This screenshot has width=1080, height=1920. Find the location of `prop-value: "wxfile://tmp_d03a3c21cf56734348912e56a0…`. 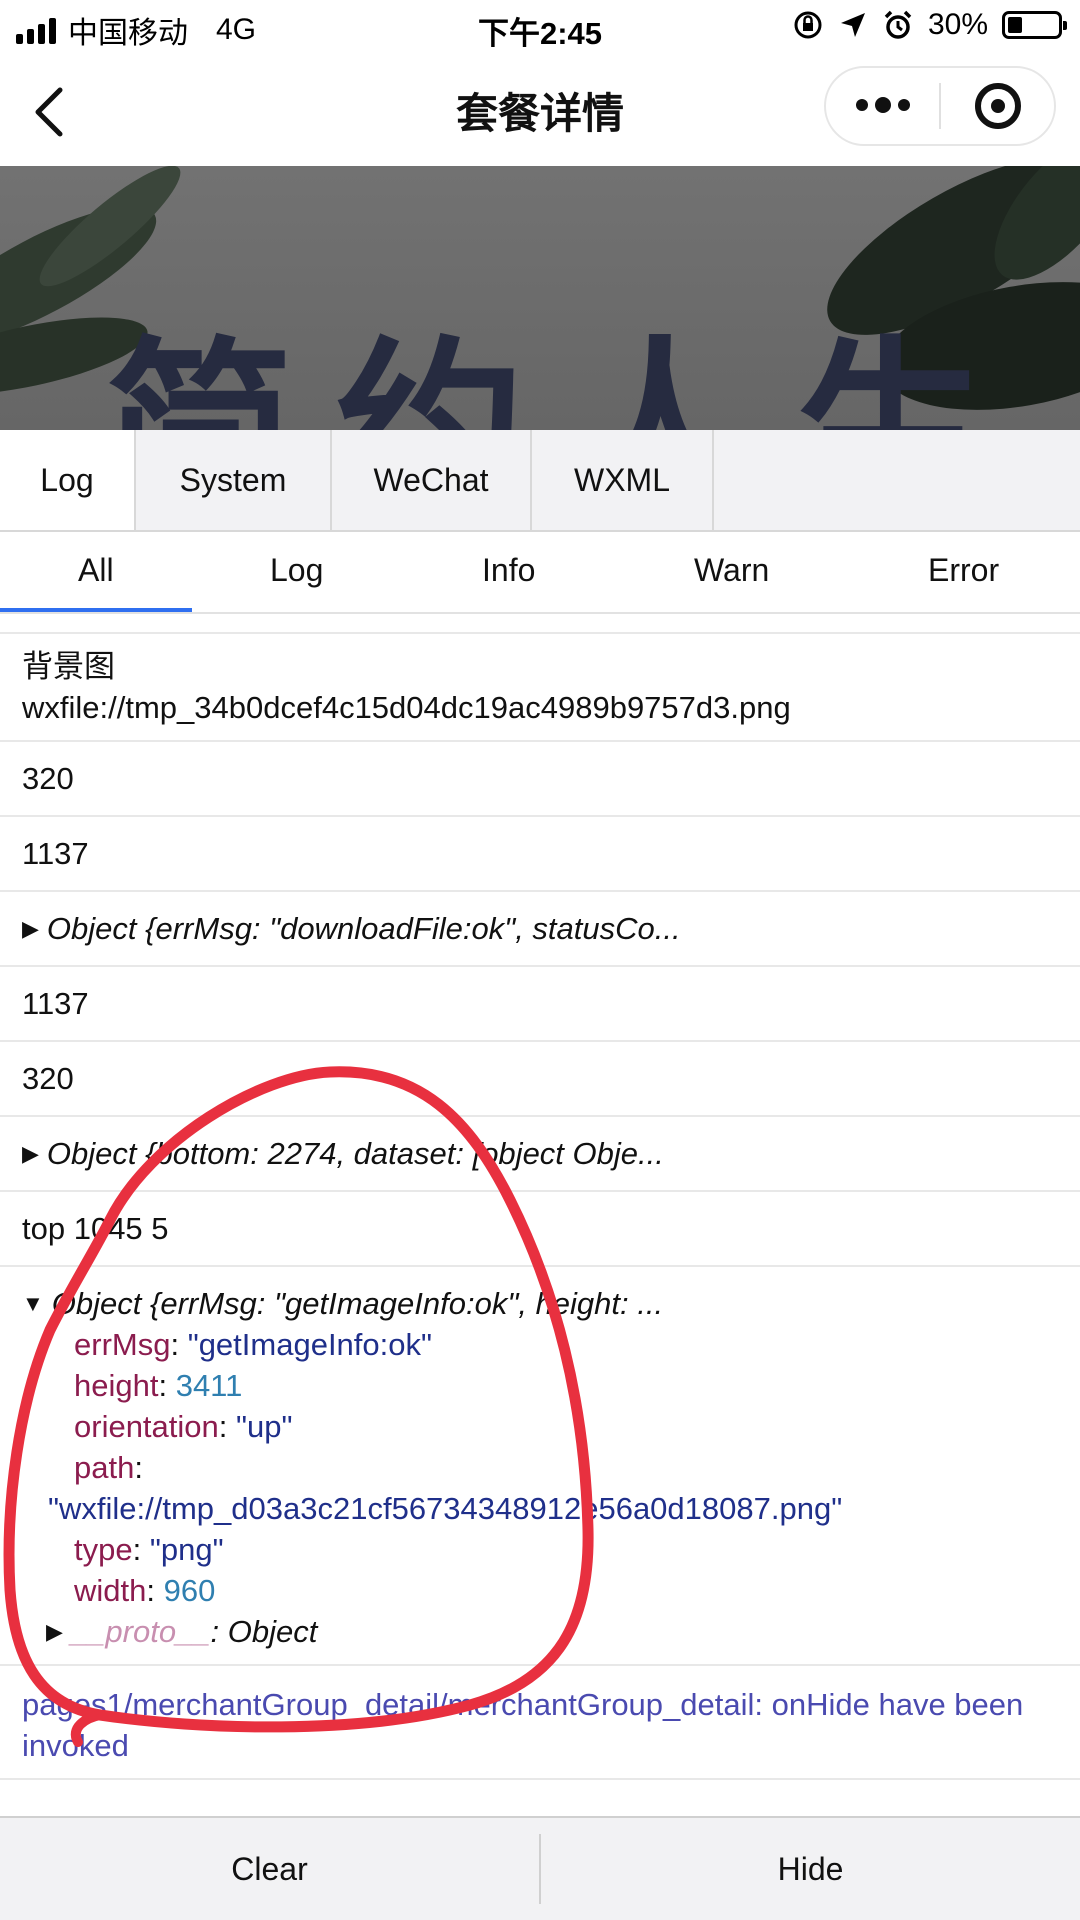

prop-value: "wxfile://tmp_d03a3c21cf56734348912e56a0… is located at coordinates (445, 1508).